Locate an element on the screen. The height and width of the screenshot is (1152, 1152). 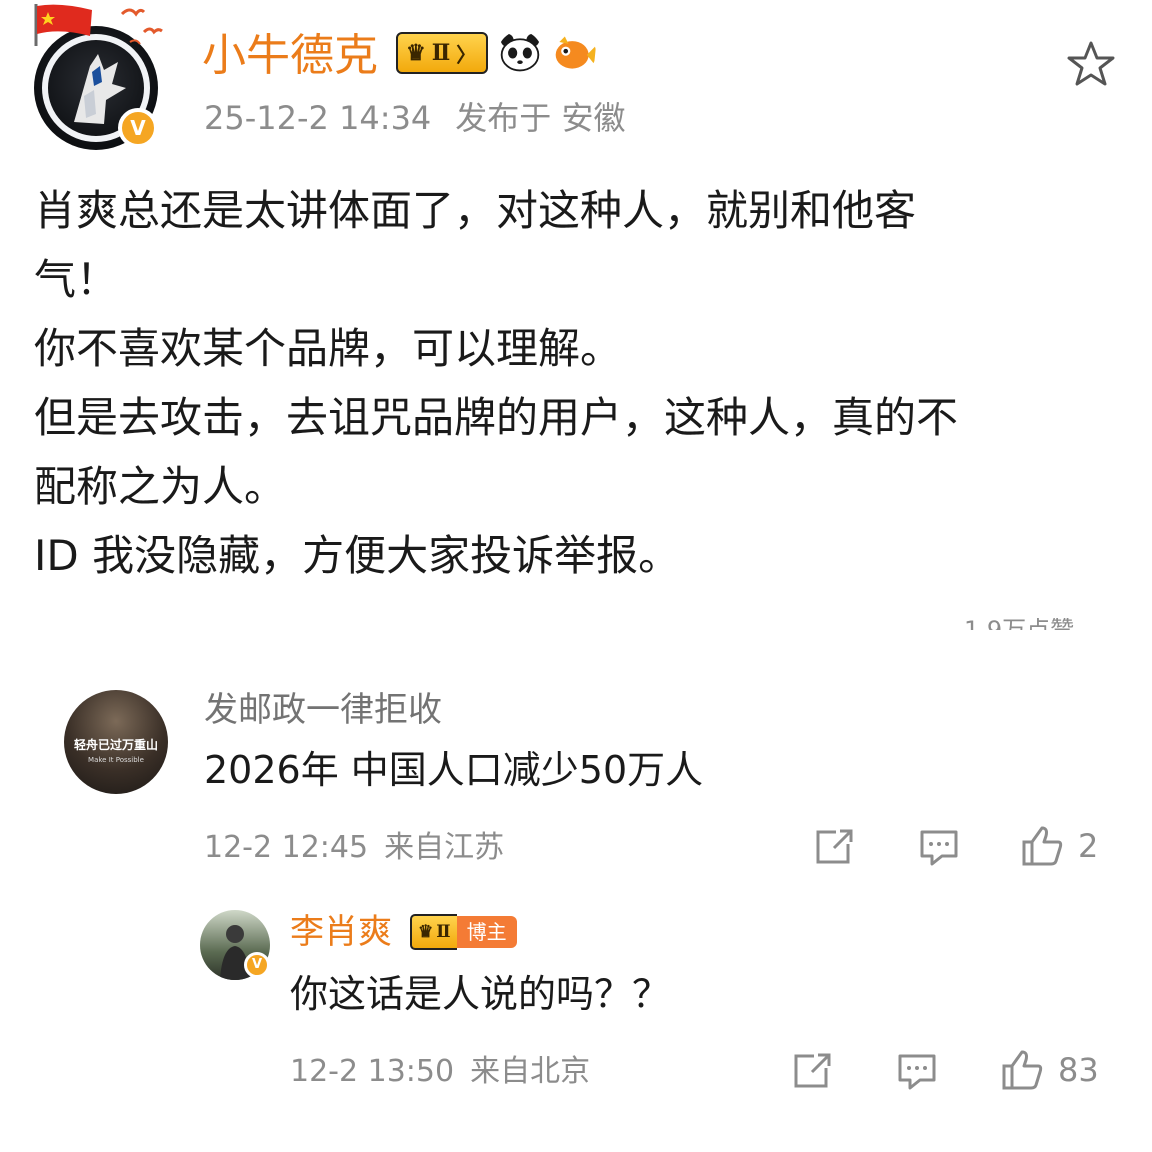
user-badges: ♛ Ⅱ 〉 is located at coordinates (496, 53).